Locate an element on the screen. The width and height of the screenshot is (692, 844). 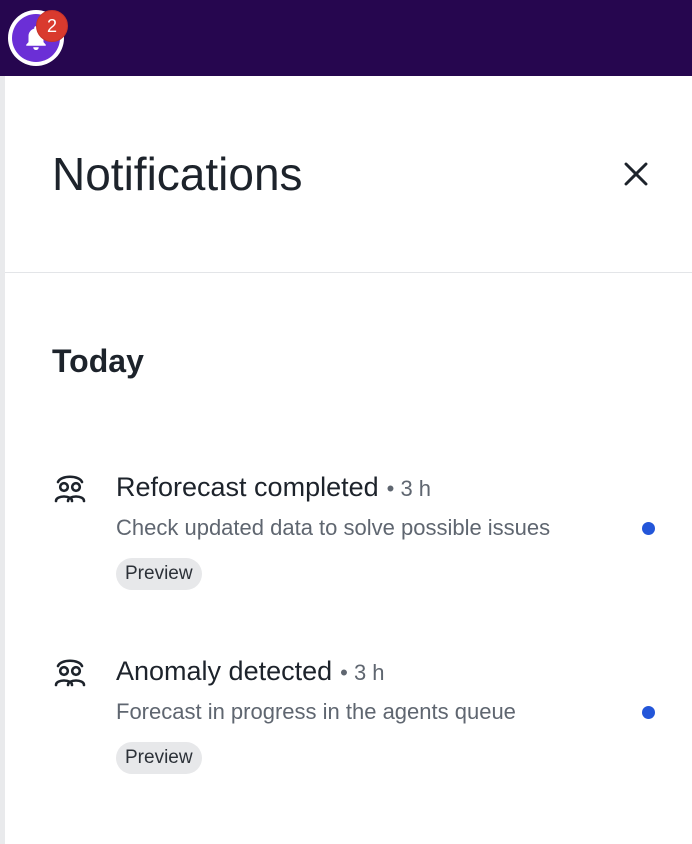
close-button is located at coordinates (636, 174).